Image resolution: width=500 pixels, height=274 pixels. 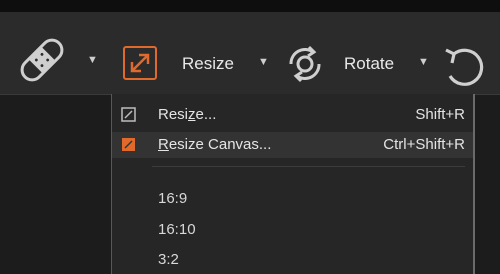 What do you see at coordinates (92, 60) in the screenshot?
I see `bandage-dropdown-caret: ▼` at bounding box center [92, 60].